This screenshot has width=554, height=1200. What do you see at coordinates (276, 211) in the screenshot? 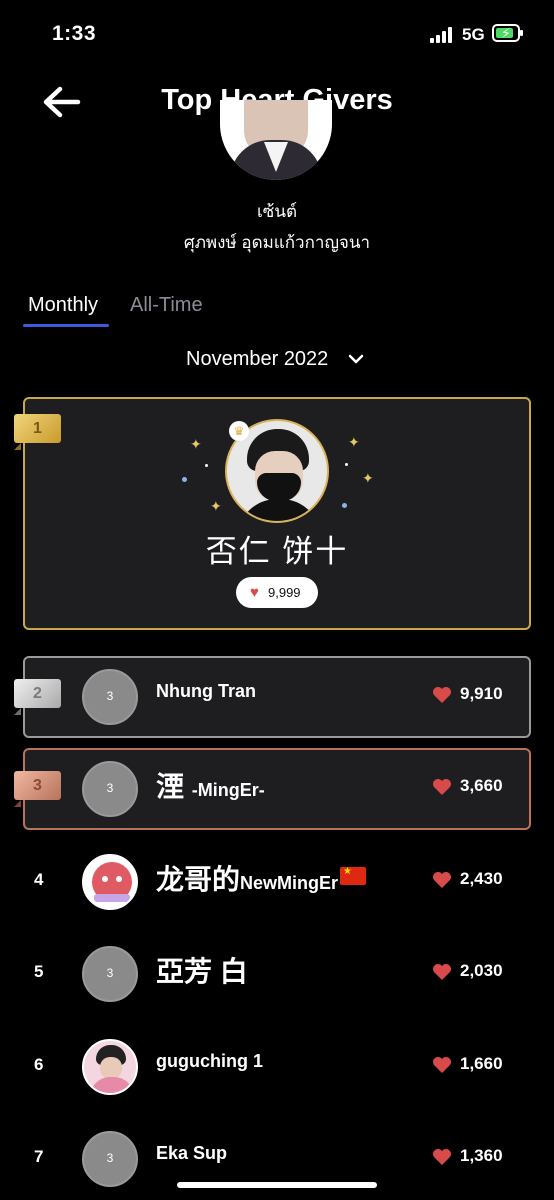
I see `creator-nickname: เซ้นต์` at bounding box center [276, 211].